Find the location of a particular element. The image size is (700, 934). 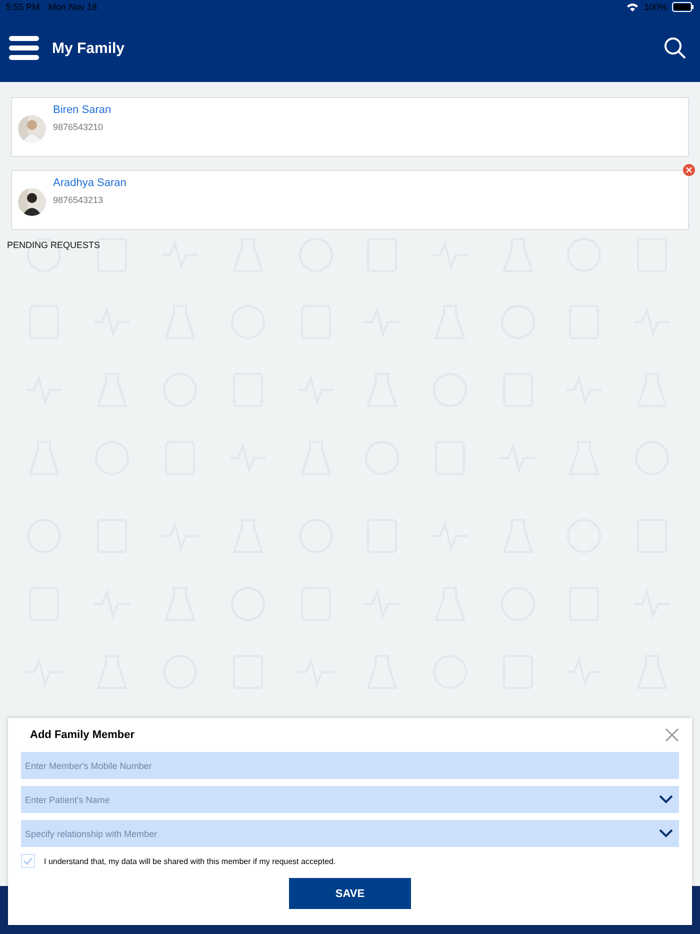

member-card: Biren Saran 9876543210 is located at coordinates (350, 127).